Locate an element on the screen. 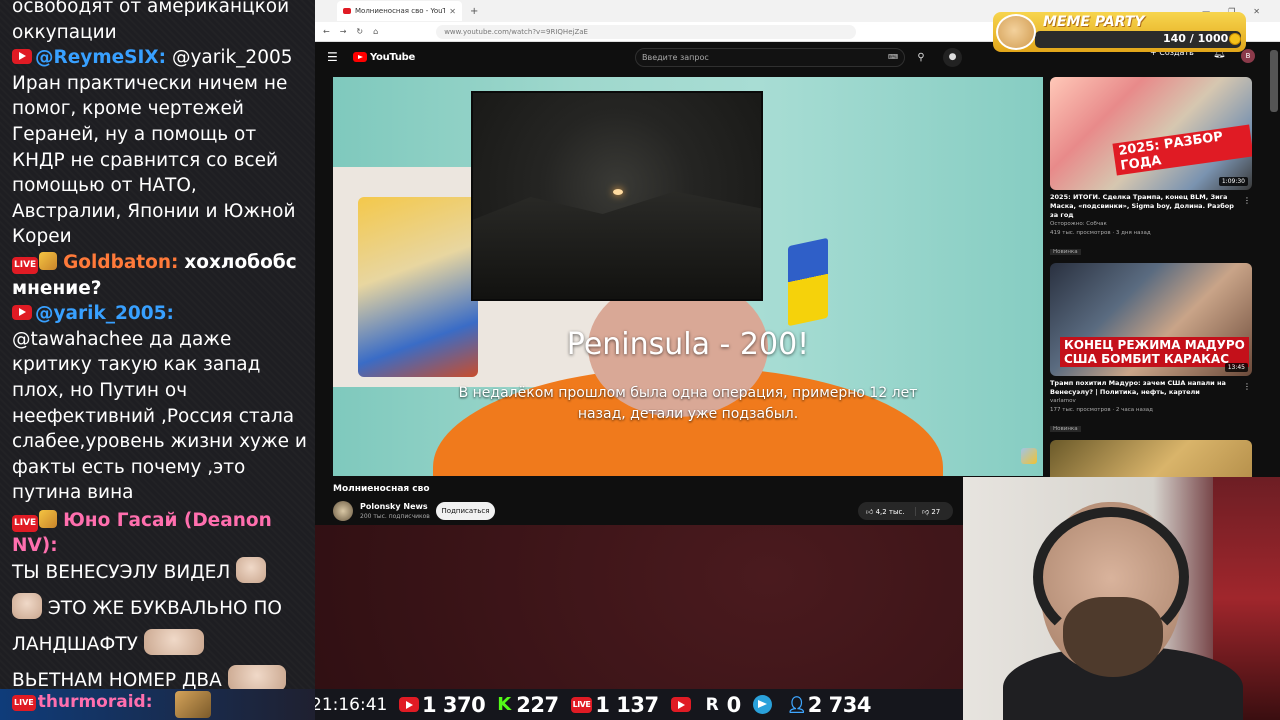 The width and height of the screenshot is (1280, 720). home-icon: ⌂ is located at coordinates (375, 31).